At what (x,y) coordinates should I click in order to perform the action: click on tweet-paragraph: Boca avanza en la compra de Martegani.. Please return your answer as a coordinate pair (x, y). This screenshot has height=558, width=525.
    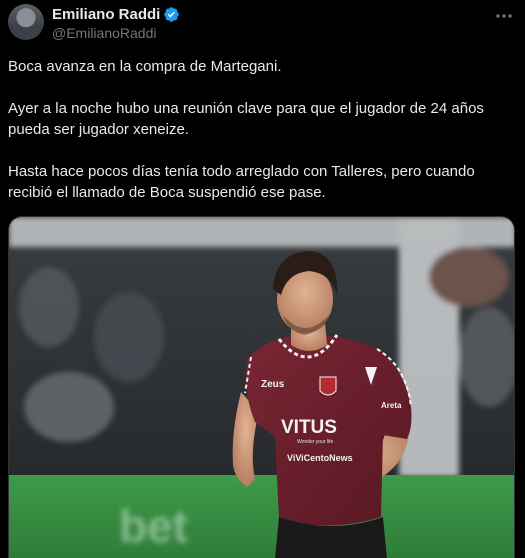
    Looking at the image, I should click on (145, 66).